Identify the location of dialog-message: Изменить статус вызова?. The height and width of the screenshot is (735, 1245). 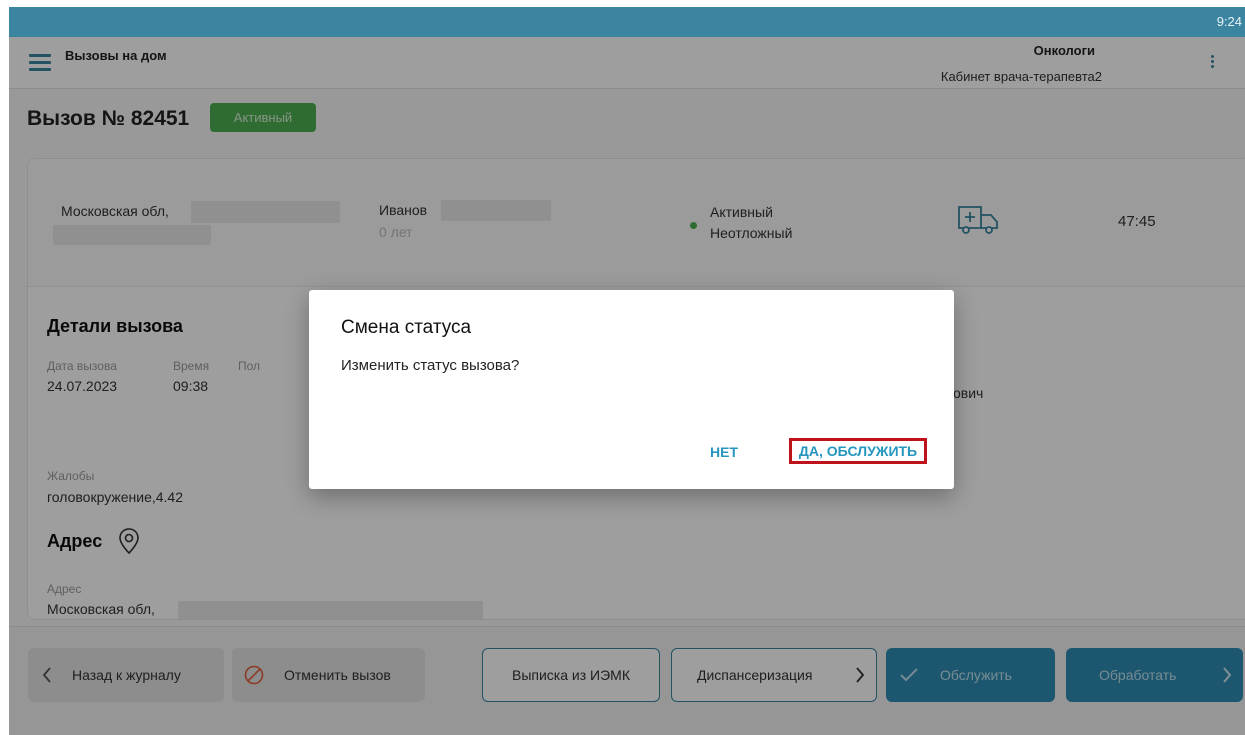
(430, 365).